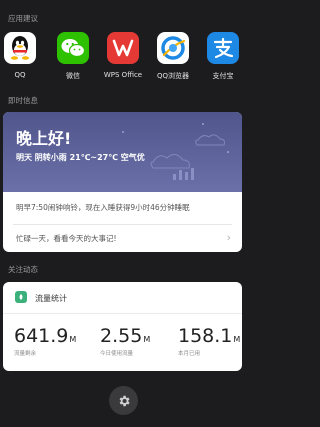 Image resolution: width=320 pixels, height=427 pixels. What do you see at coordinates (73, 76) in the screenshot?
I see `app-label: 微信` at bounding box center [73, 76].